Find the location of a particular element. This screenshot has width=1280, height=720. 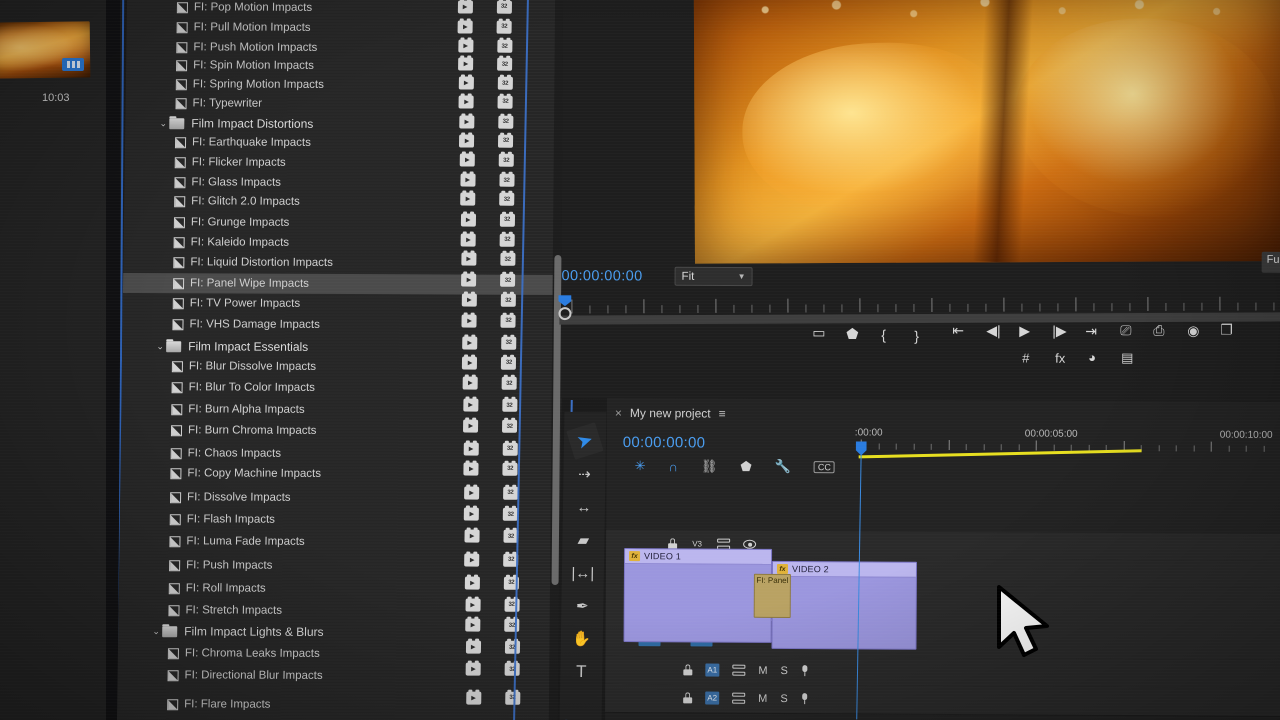

lift-icon: ⎚ is located at coordinates (1125, 330).